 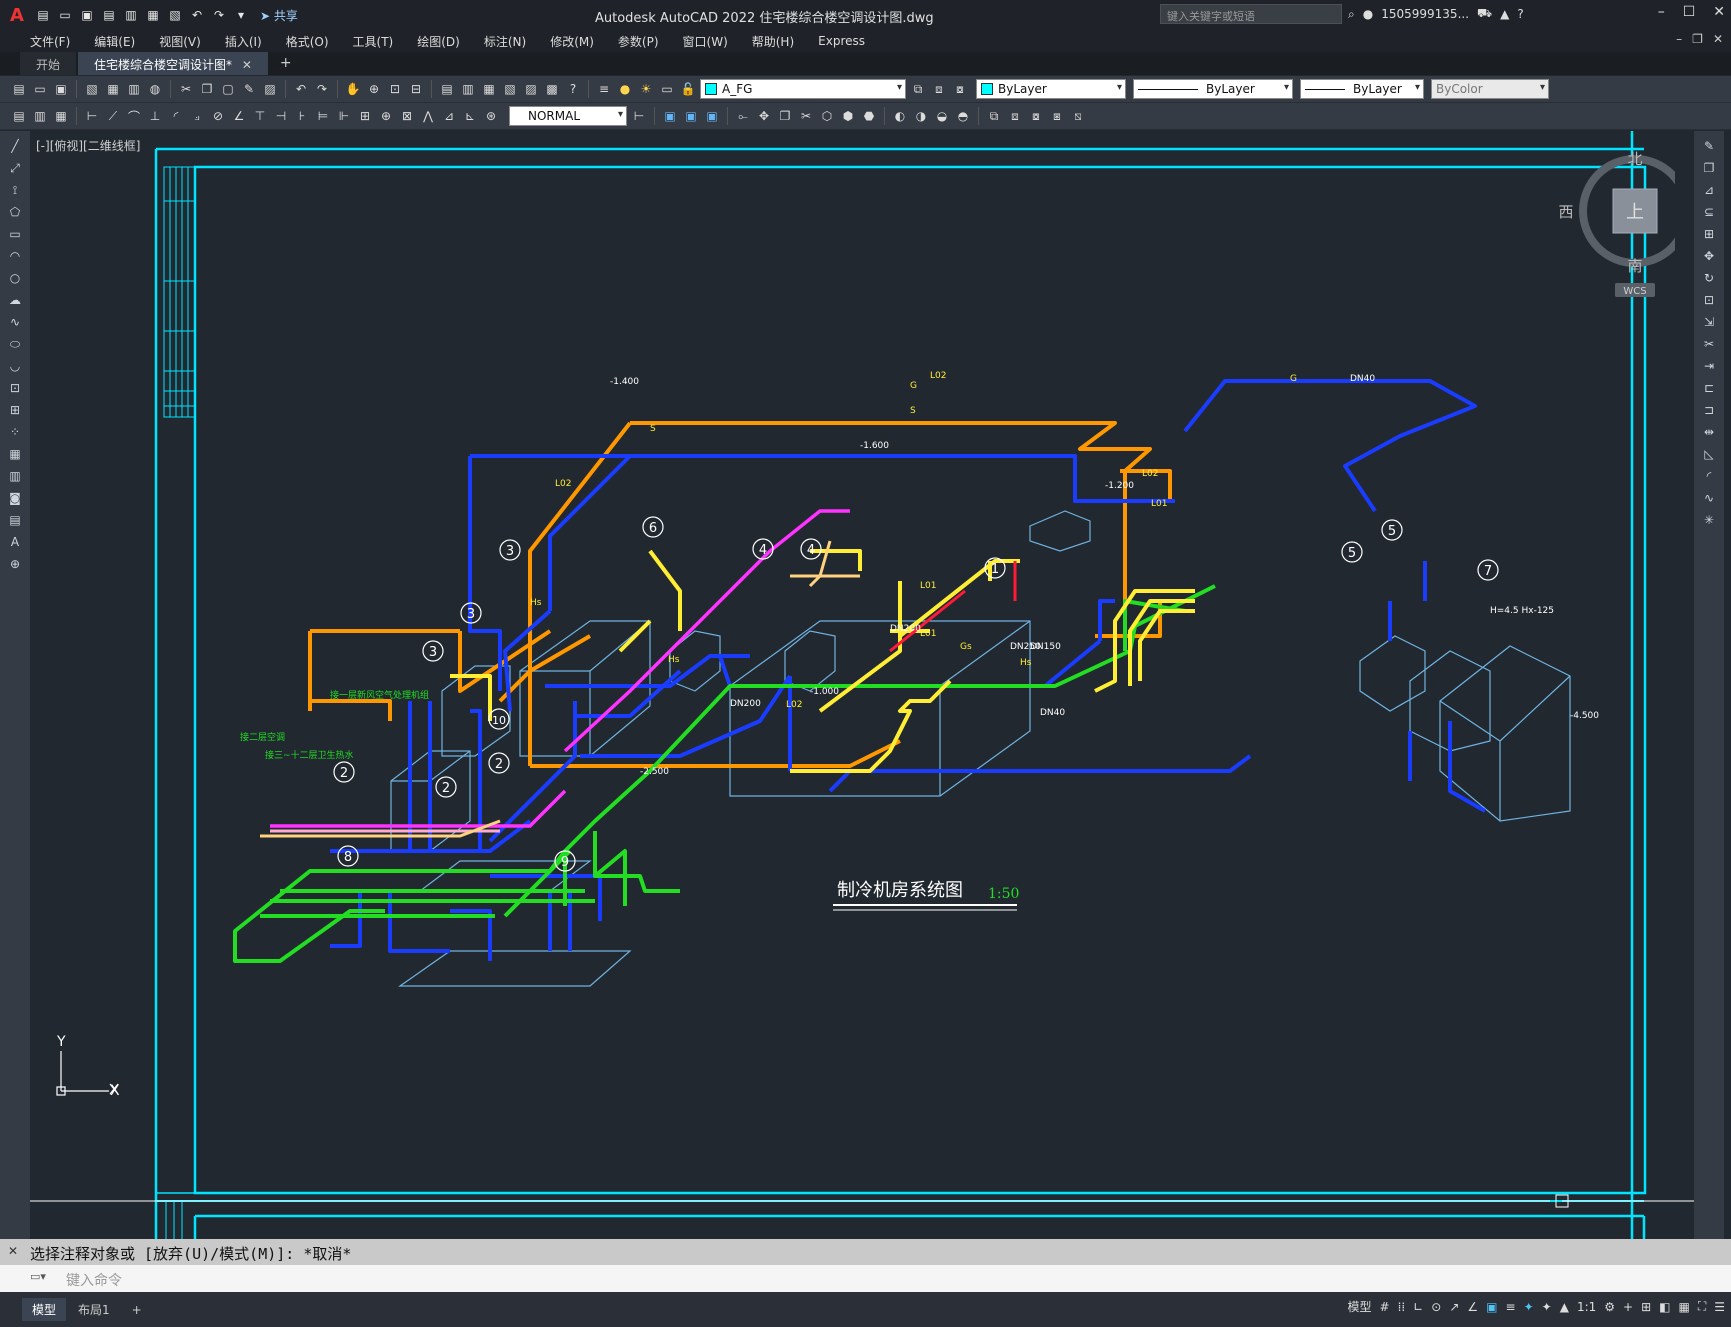 What do you see at coordinates (960, 89) in the screenshot?
I see `layer-states-icon: ⧇` at bounding box center [960, 89].